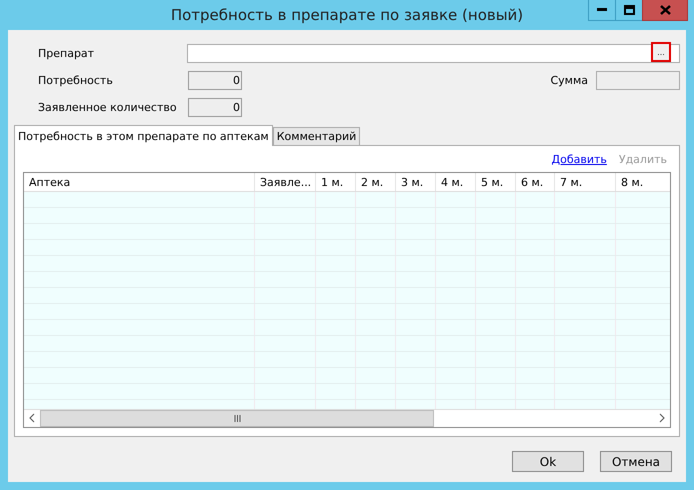  What do you see at coordinates (376, 182) in the screenshot?
I see `column-header: 2 м.` at bounding box center [376, 182].